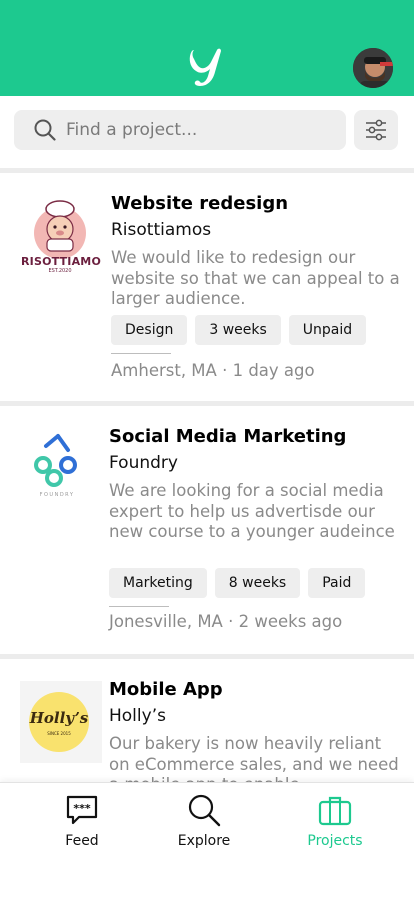 Image resolution: width=414 pixels, height=897 pixels. What do you see at coordinates (327, 330) in the screenshot?
I see `tag-compensation: Unpaid` at bounding box center [327, 330].